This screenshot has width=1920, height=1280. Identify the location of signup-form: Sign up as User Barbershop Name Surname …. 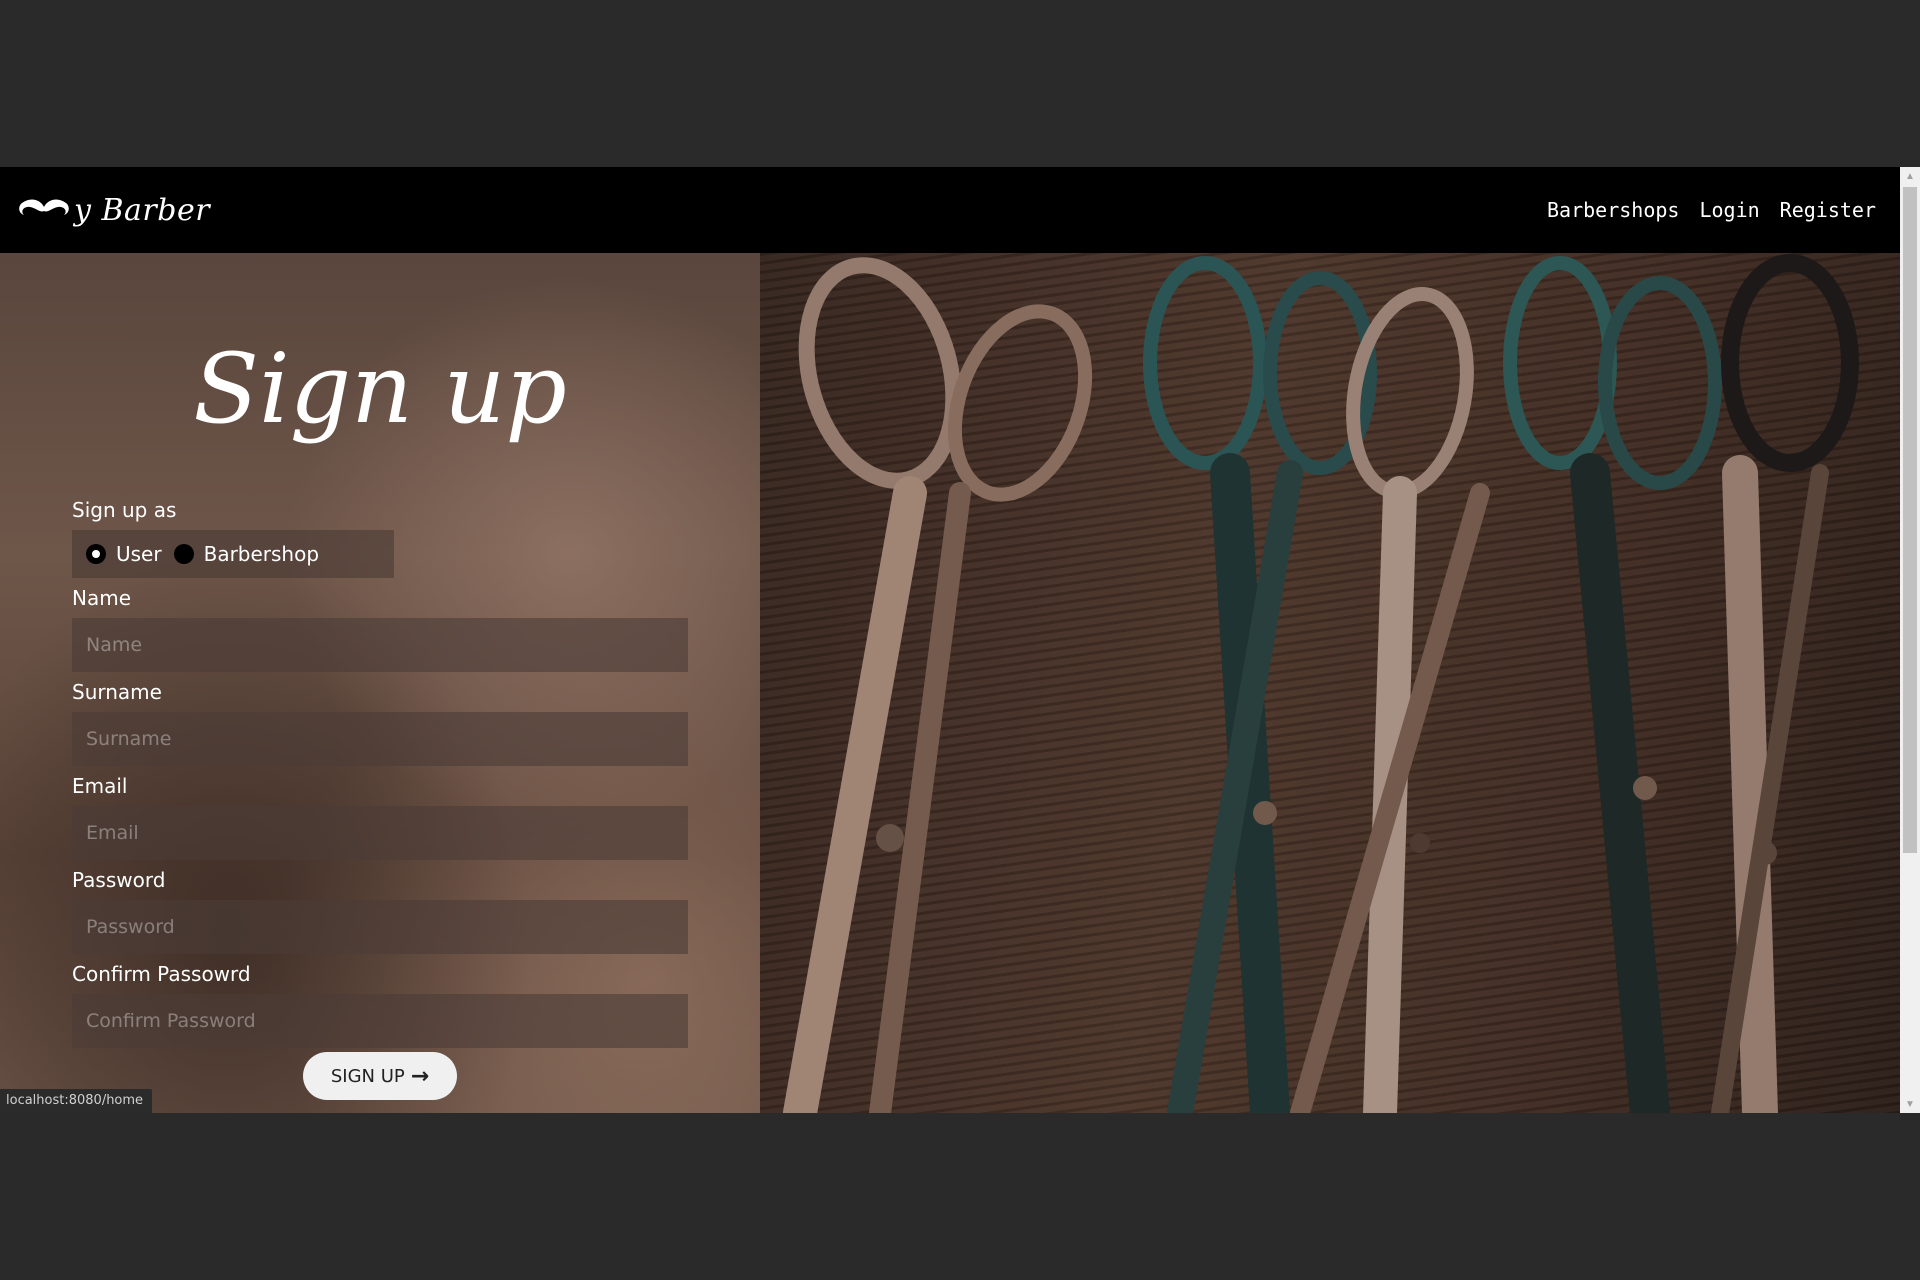
(380, 777).